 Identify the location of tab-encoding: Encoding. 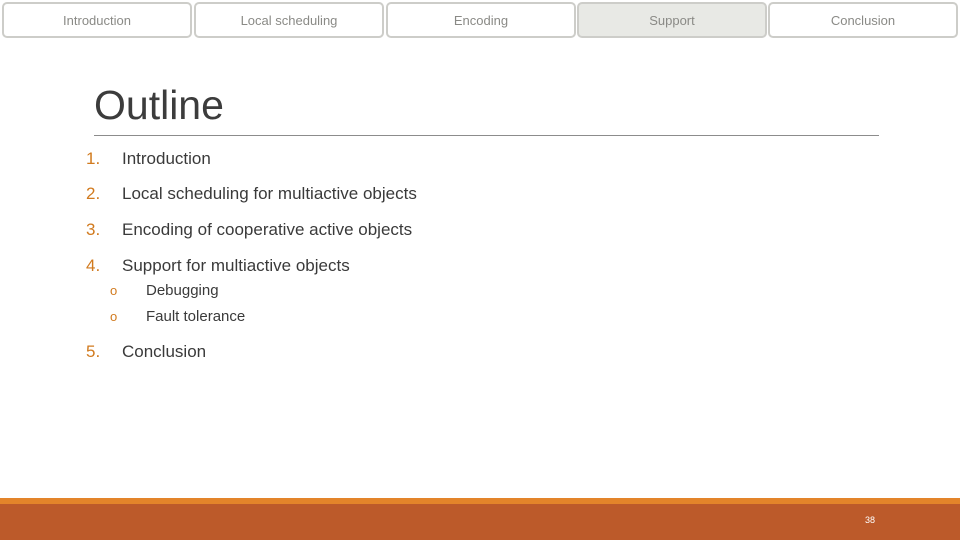
(481, 20).